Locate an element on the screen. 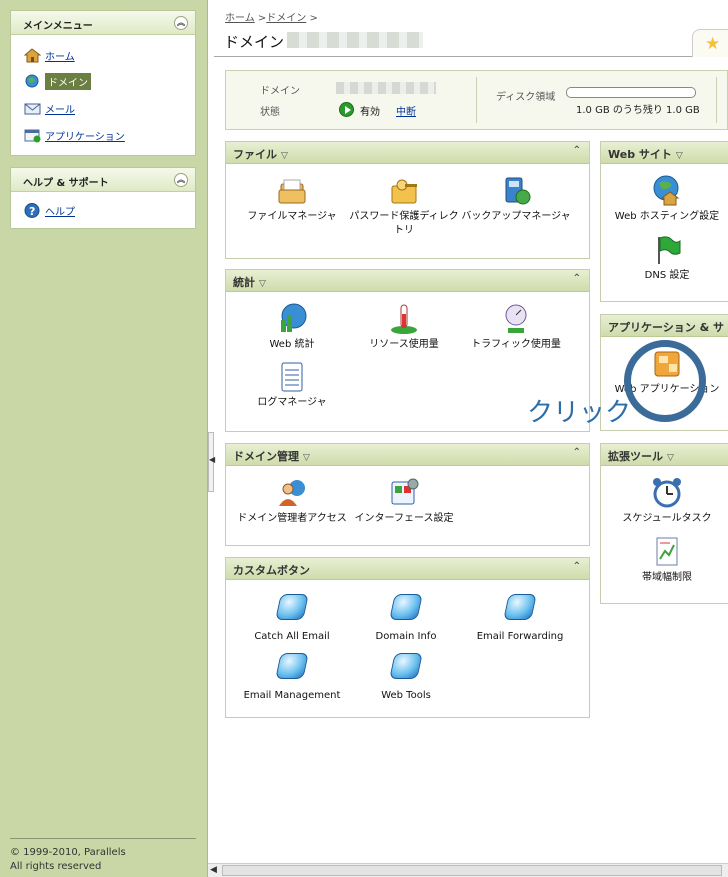  sidebar-splitter: ◀ is located at coordinates (212, 462).